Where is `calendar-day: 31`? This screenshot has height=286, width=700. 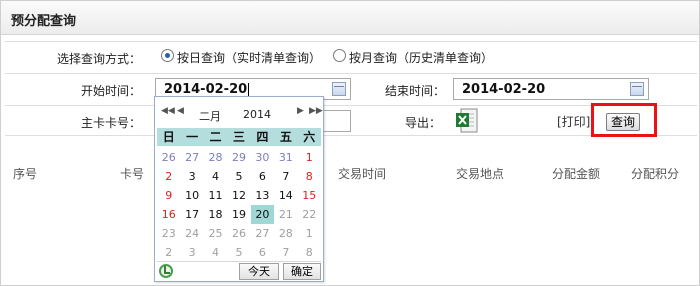
calendar-day: 31 is located at coordinates (285, 157).